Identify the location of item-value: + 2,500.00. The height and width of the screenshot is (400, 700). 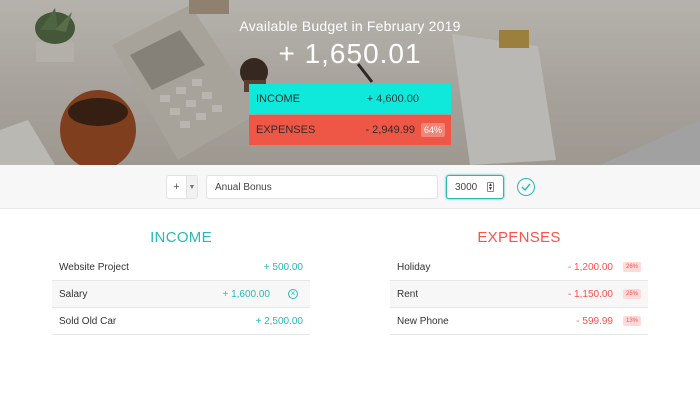
(279, 321).